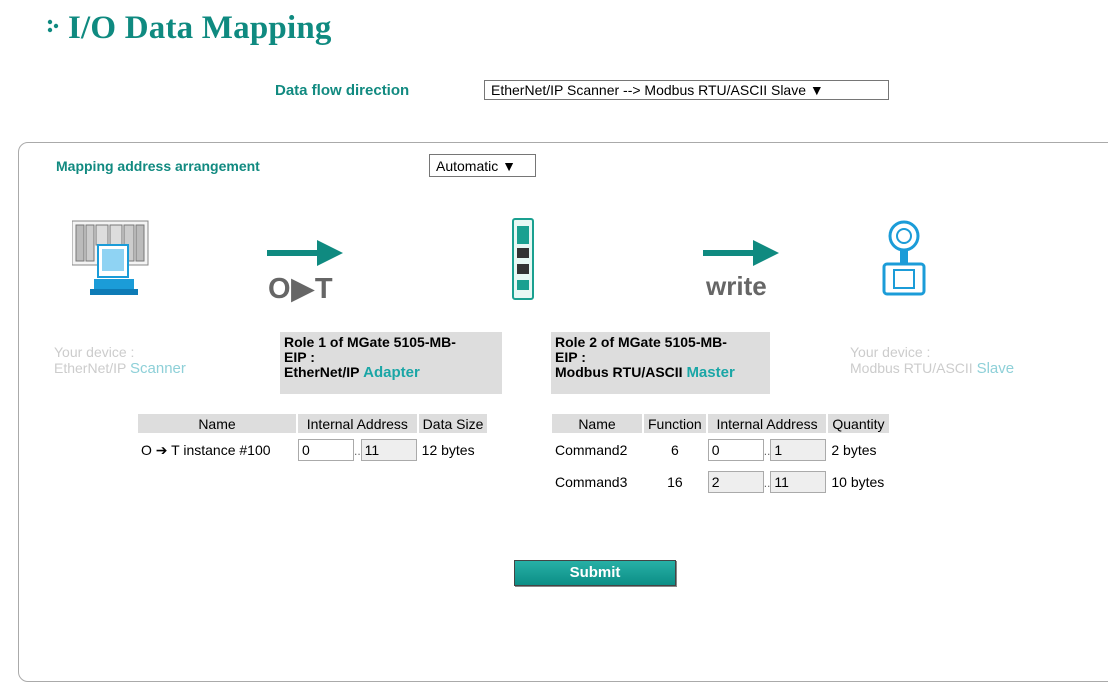 The width and height of the screenshot is (1108, 682). Describe the element at coordinates (120, 360) in the screenshot. I see `left-device-text: Your device : EtherNet/IP Scanner` at that location.